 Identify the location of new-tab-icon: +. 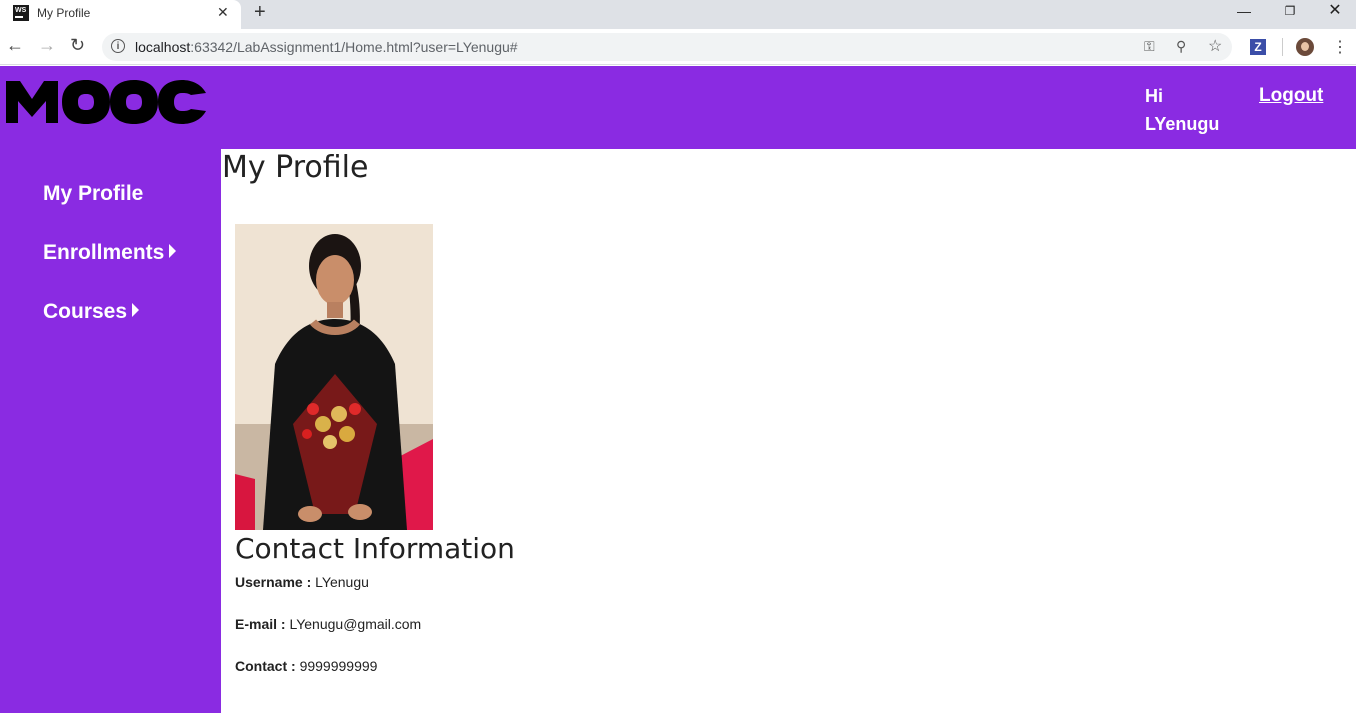
(260, 12).